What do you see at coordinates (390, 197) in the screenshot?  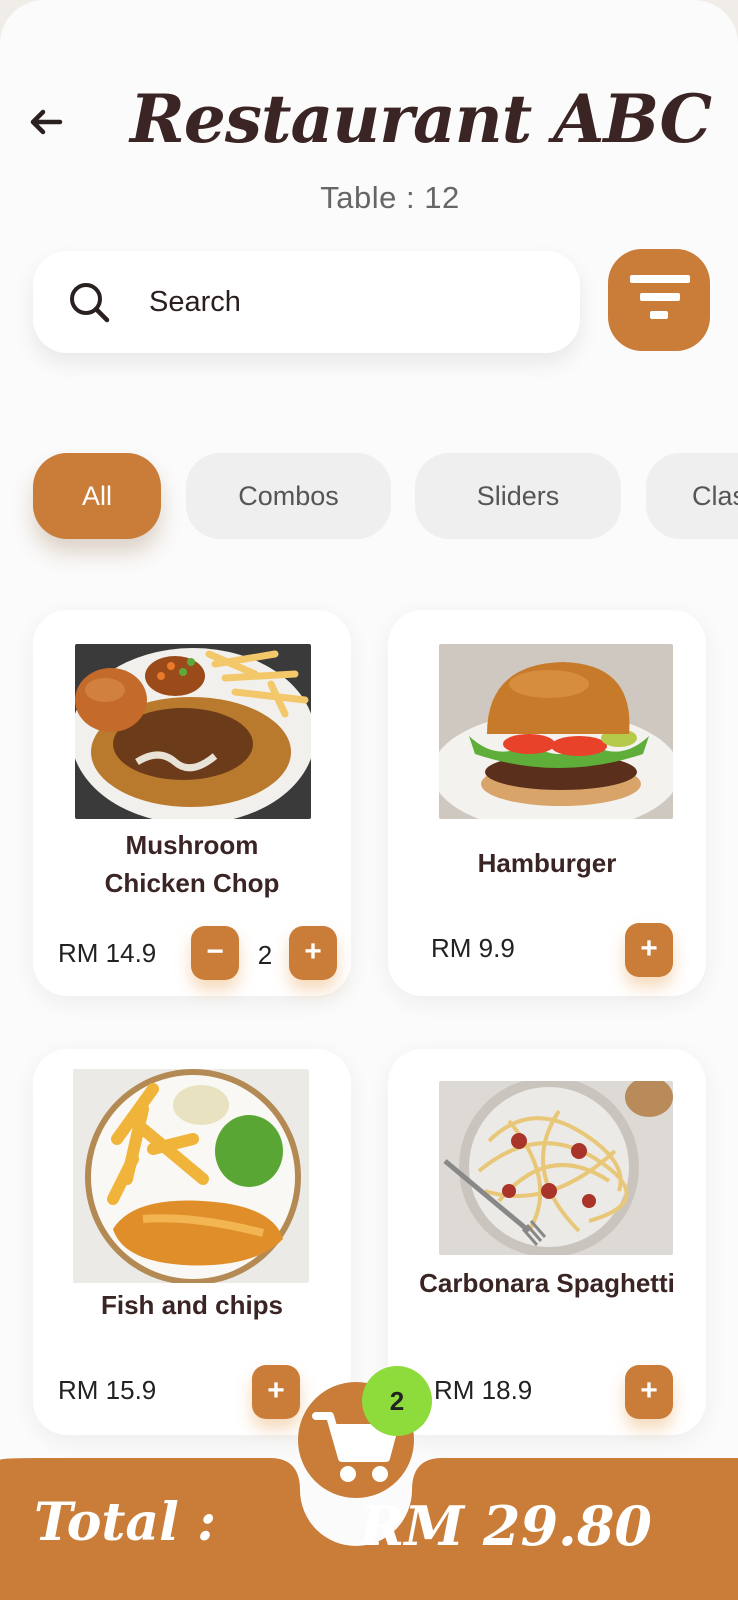 I see `table-number: Table : 12` at bounding box center [390, 197].